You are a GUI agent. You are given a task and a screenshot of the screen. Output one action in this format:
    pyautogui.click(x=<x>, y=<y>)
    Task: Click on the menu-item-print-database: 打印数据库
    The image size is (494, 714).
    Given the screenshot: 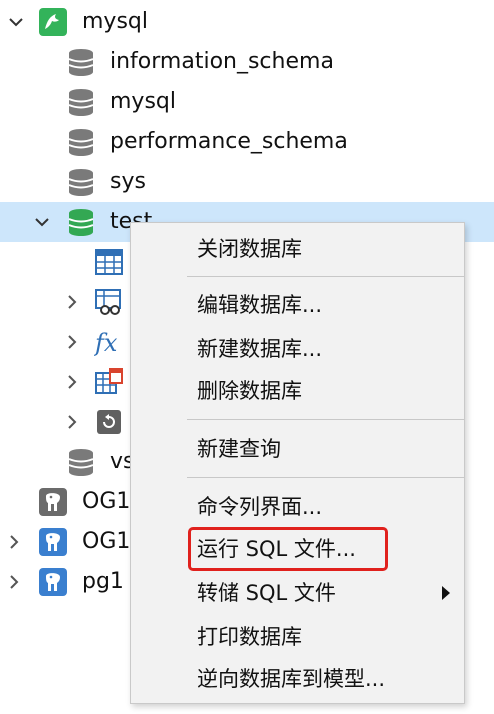 What is the action you would take?
    pyautogui.click(x=297, y=637)
    